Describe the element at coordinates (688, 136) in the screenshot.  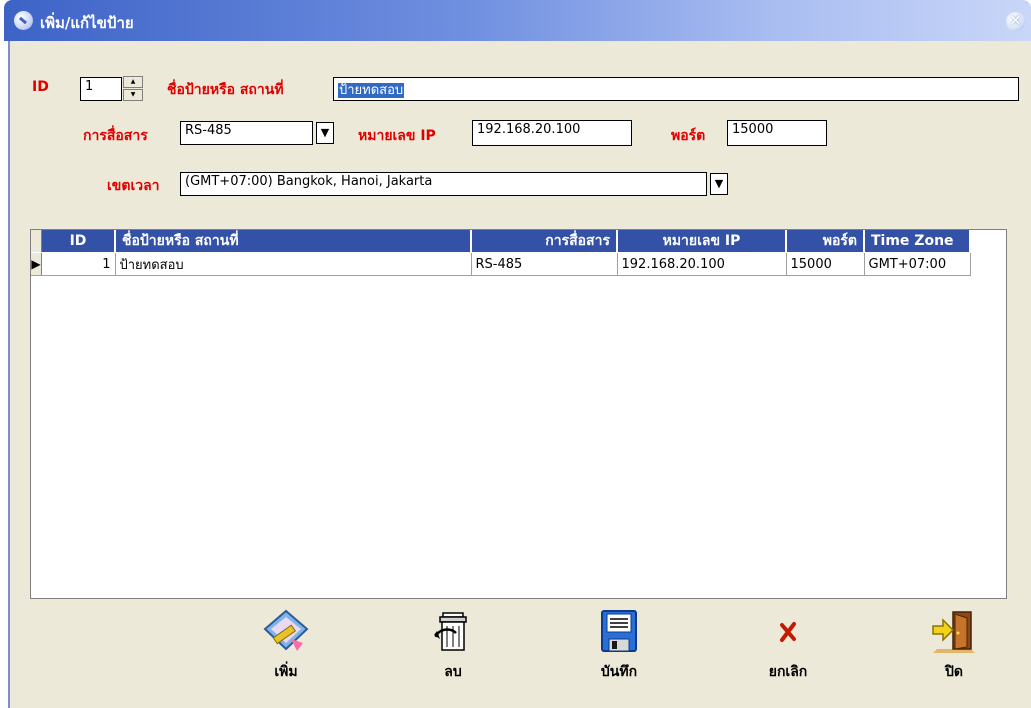
I see `port-label: พอร์ต` at that location.